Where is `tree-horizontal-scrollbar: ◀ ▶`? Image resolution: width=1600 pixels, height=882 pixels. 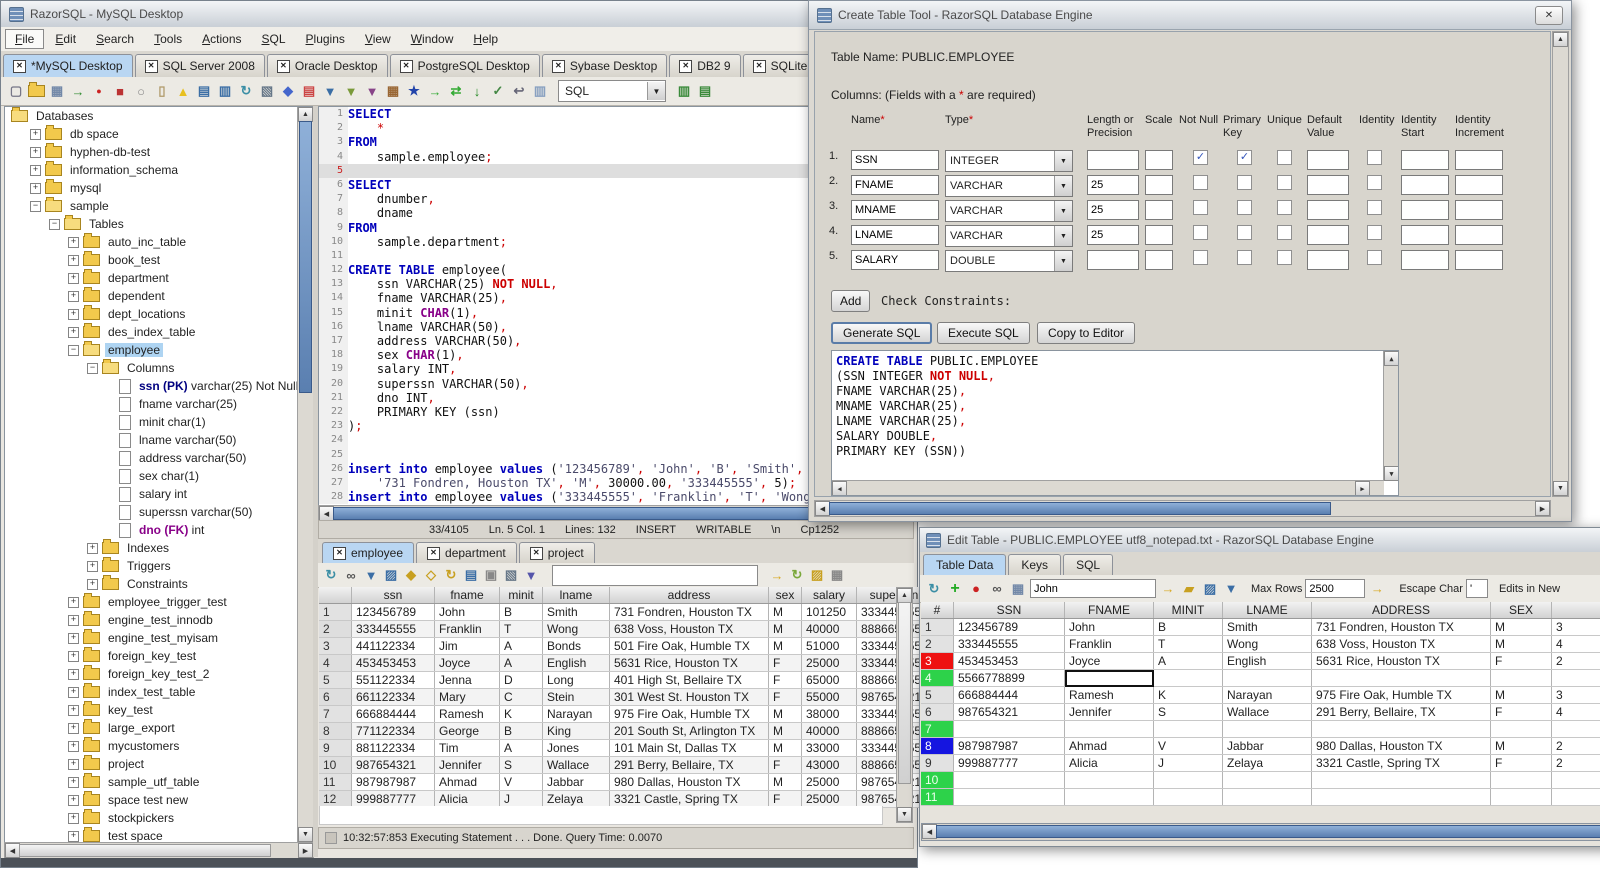 tree-horizontal-scrollbar: ◀ ▶ is located at coordinates (159, 850).